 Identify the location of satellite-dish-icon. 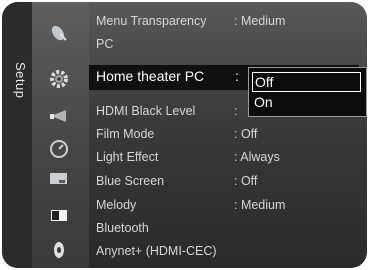
(59, 33).